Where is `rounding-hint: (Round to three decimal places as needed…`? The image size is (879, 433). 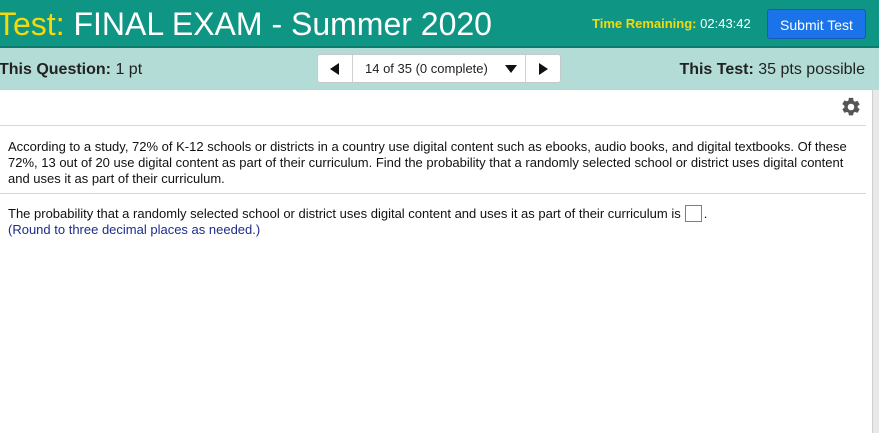
rounding-hint: (Round to three decimal places as needed… is located at coordinates (134, 229).